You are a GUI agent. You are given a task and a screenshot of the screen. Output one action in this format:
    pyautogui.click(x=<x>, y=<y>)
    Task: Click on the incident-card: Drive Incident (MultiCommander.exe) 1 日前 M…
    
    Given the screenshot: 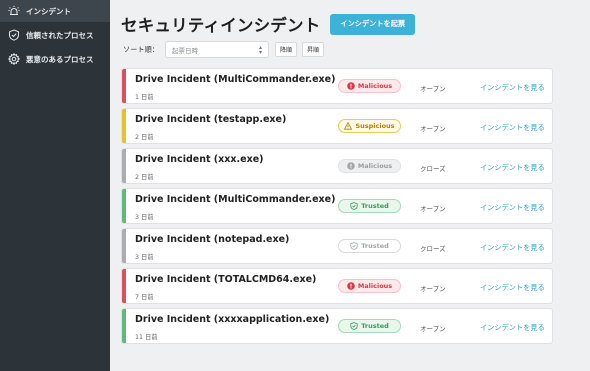 What is the action you would take?
    pyautogui.click(x=337, y=86)
    